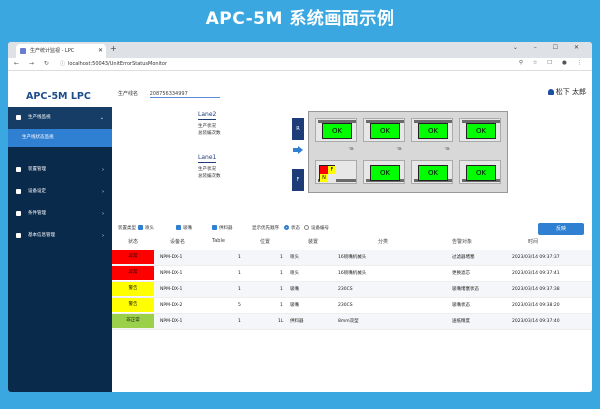  Describe the element at coordinates (61, 51) in the screenshot. I see `browser-tab: 生产统计监视 - LPC ✕` at that location.